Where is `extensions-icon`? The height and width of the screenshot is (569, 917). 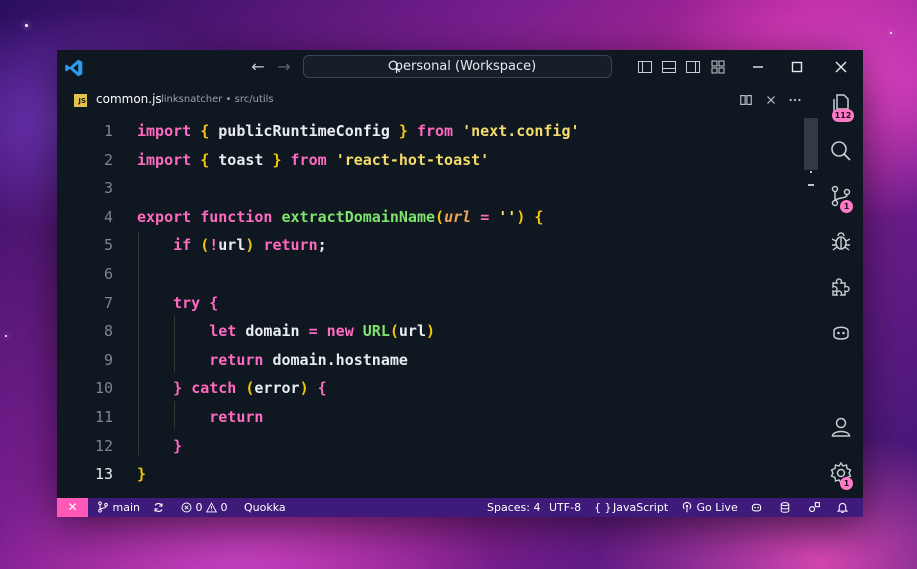
extensions-icon is located at coordinates (841, 287).